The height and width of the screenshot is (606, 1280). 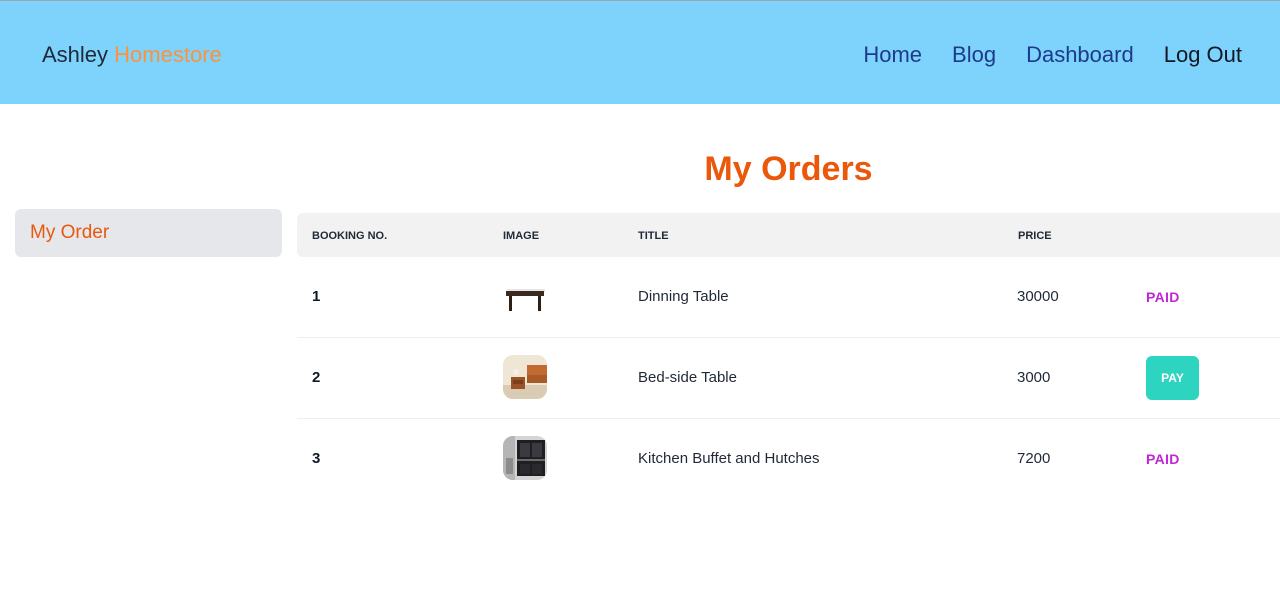 I want to click on sidebar-item-my-order: My Order, so click(x=148, y=233).